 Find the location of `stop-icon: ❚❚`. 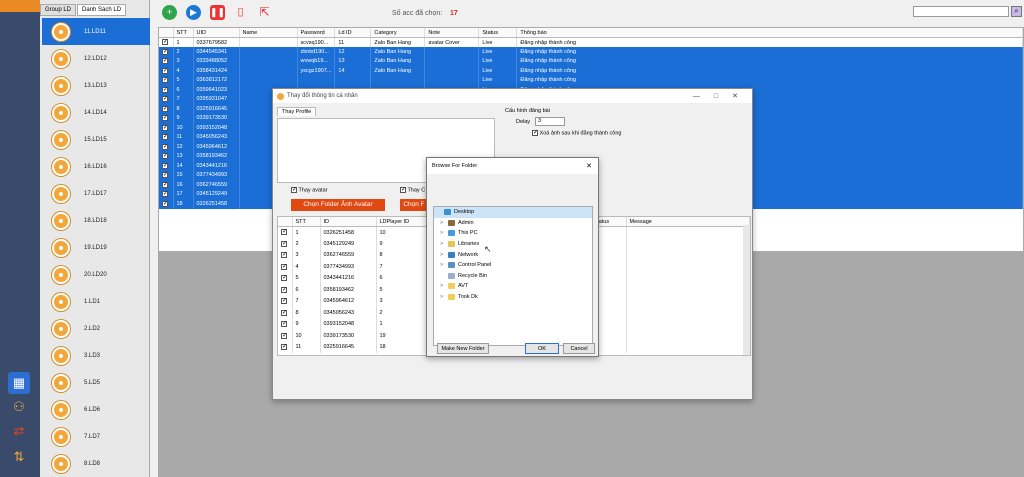

stop-icon: ❚❚ is located at coordinates (217, 12).